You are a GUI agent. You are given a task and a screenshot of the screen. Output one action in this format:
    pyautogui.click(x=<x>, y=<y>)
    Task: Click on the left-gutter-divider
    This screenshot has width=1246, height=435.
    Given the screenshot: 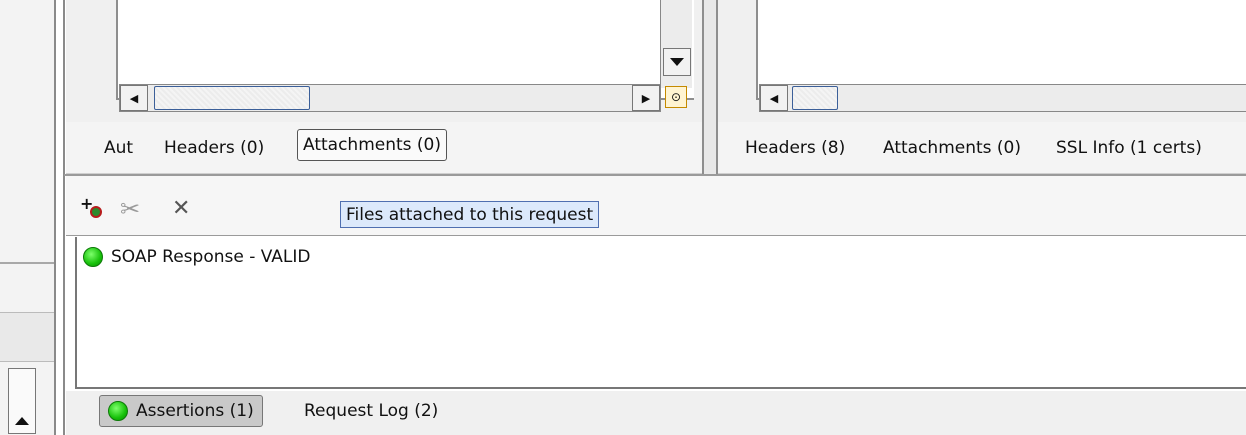 What is the action you would take?
    pyautogui.click(x=28, y=263)
    